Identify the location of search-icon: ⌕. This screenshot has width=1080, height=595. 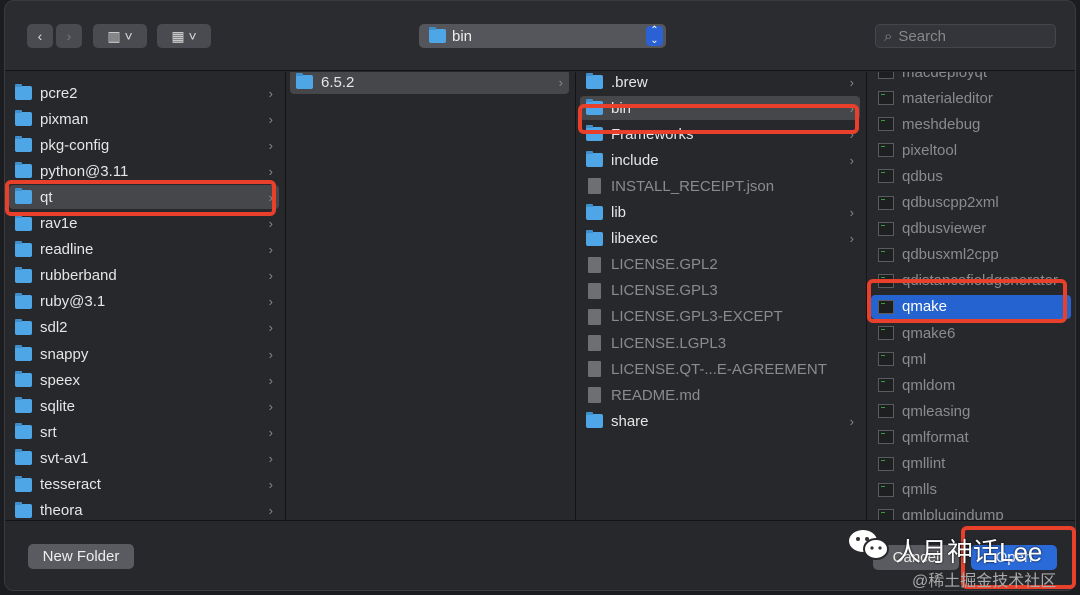
(888, 36).